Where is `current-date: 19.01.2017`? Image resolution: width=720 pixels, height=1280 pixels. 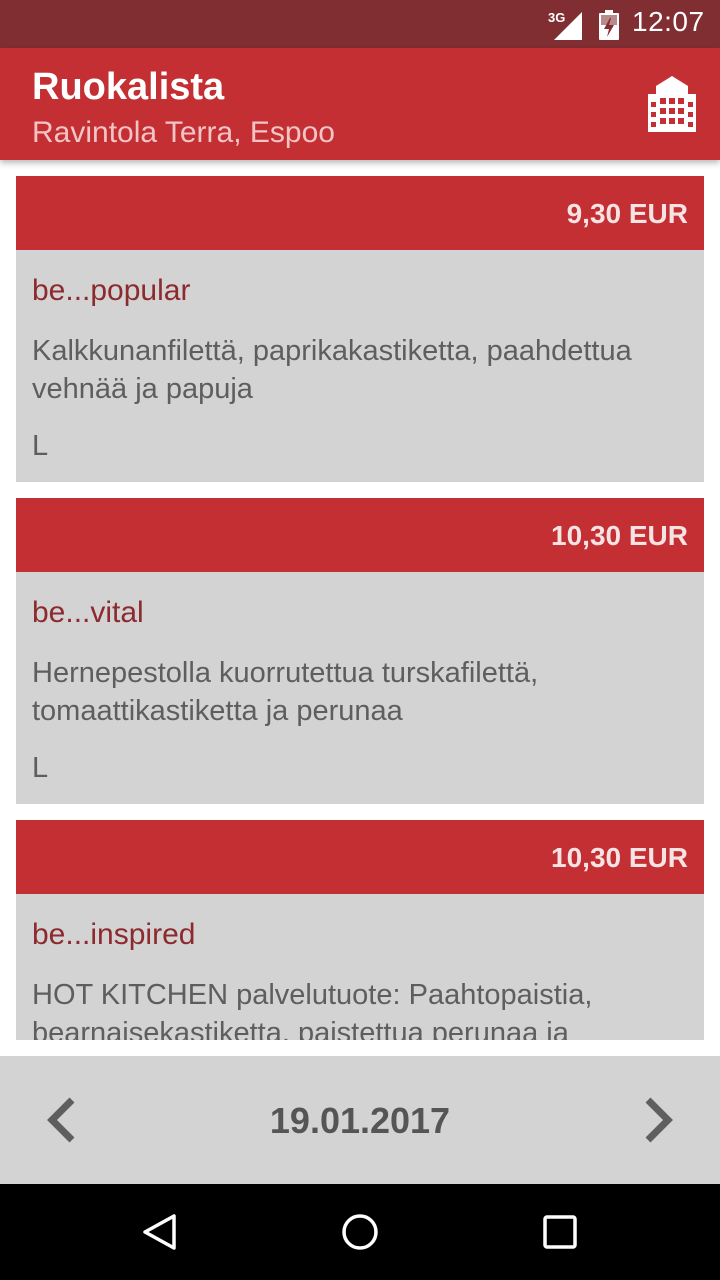 current-date: 19.01.2017 is located at coordinates (360, 1120).